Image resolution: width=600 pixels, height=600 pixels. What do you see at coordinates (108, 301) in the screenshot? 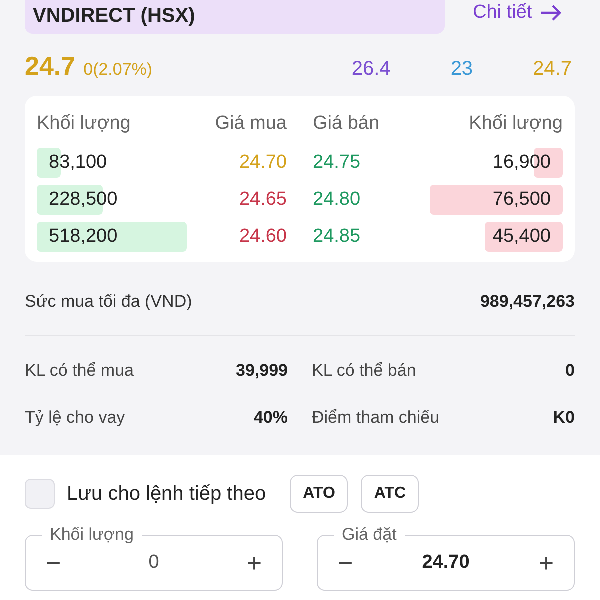
I see `buying-power-label: Sức mua tối đa (VND)` at bounding box center [108, 301].